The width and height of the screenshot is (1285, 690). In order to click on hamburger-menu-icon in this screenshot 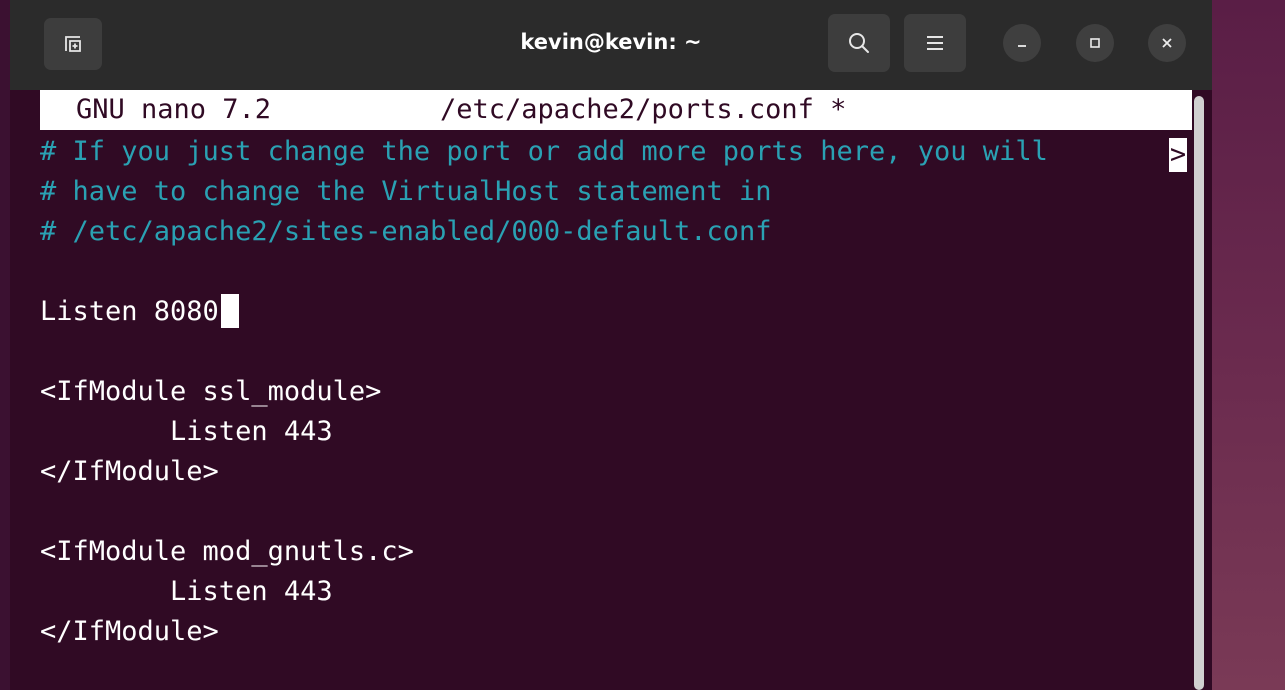, I will do `click(935, 43)`.